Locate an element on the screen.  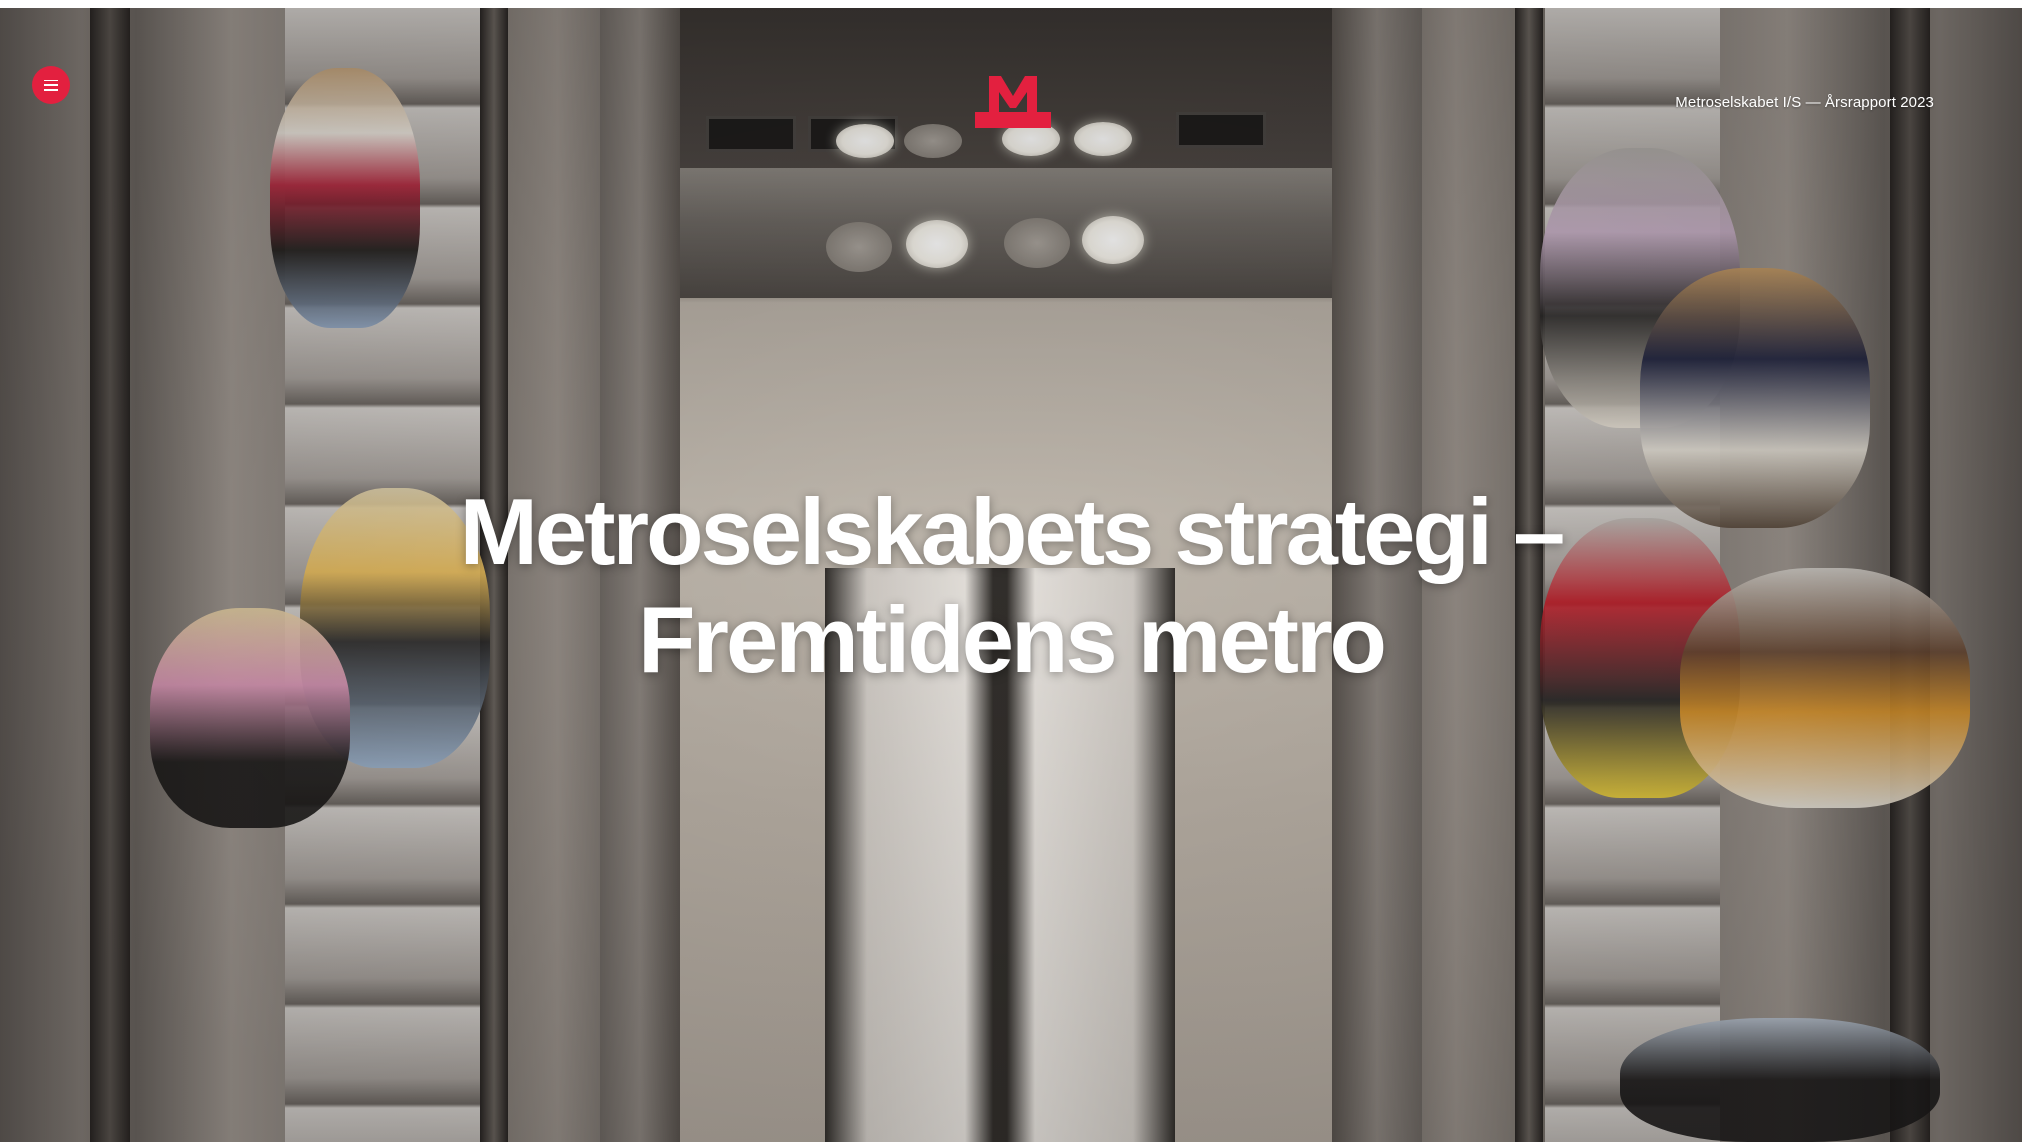
metro-logo-icon is located at coordinates (1013, 101).